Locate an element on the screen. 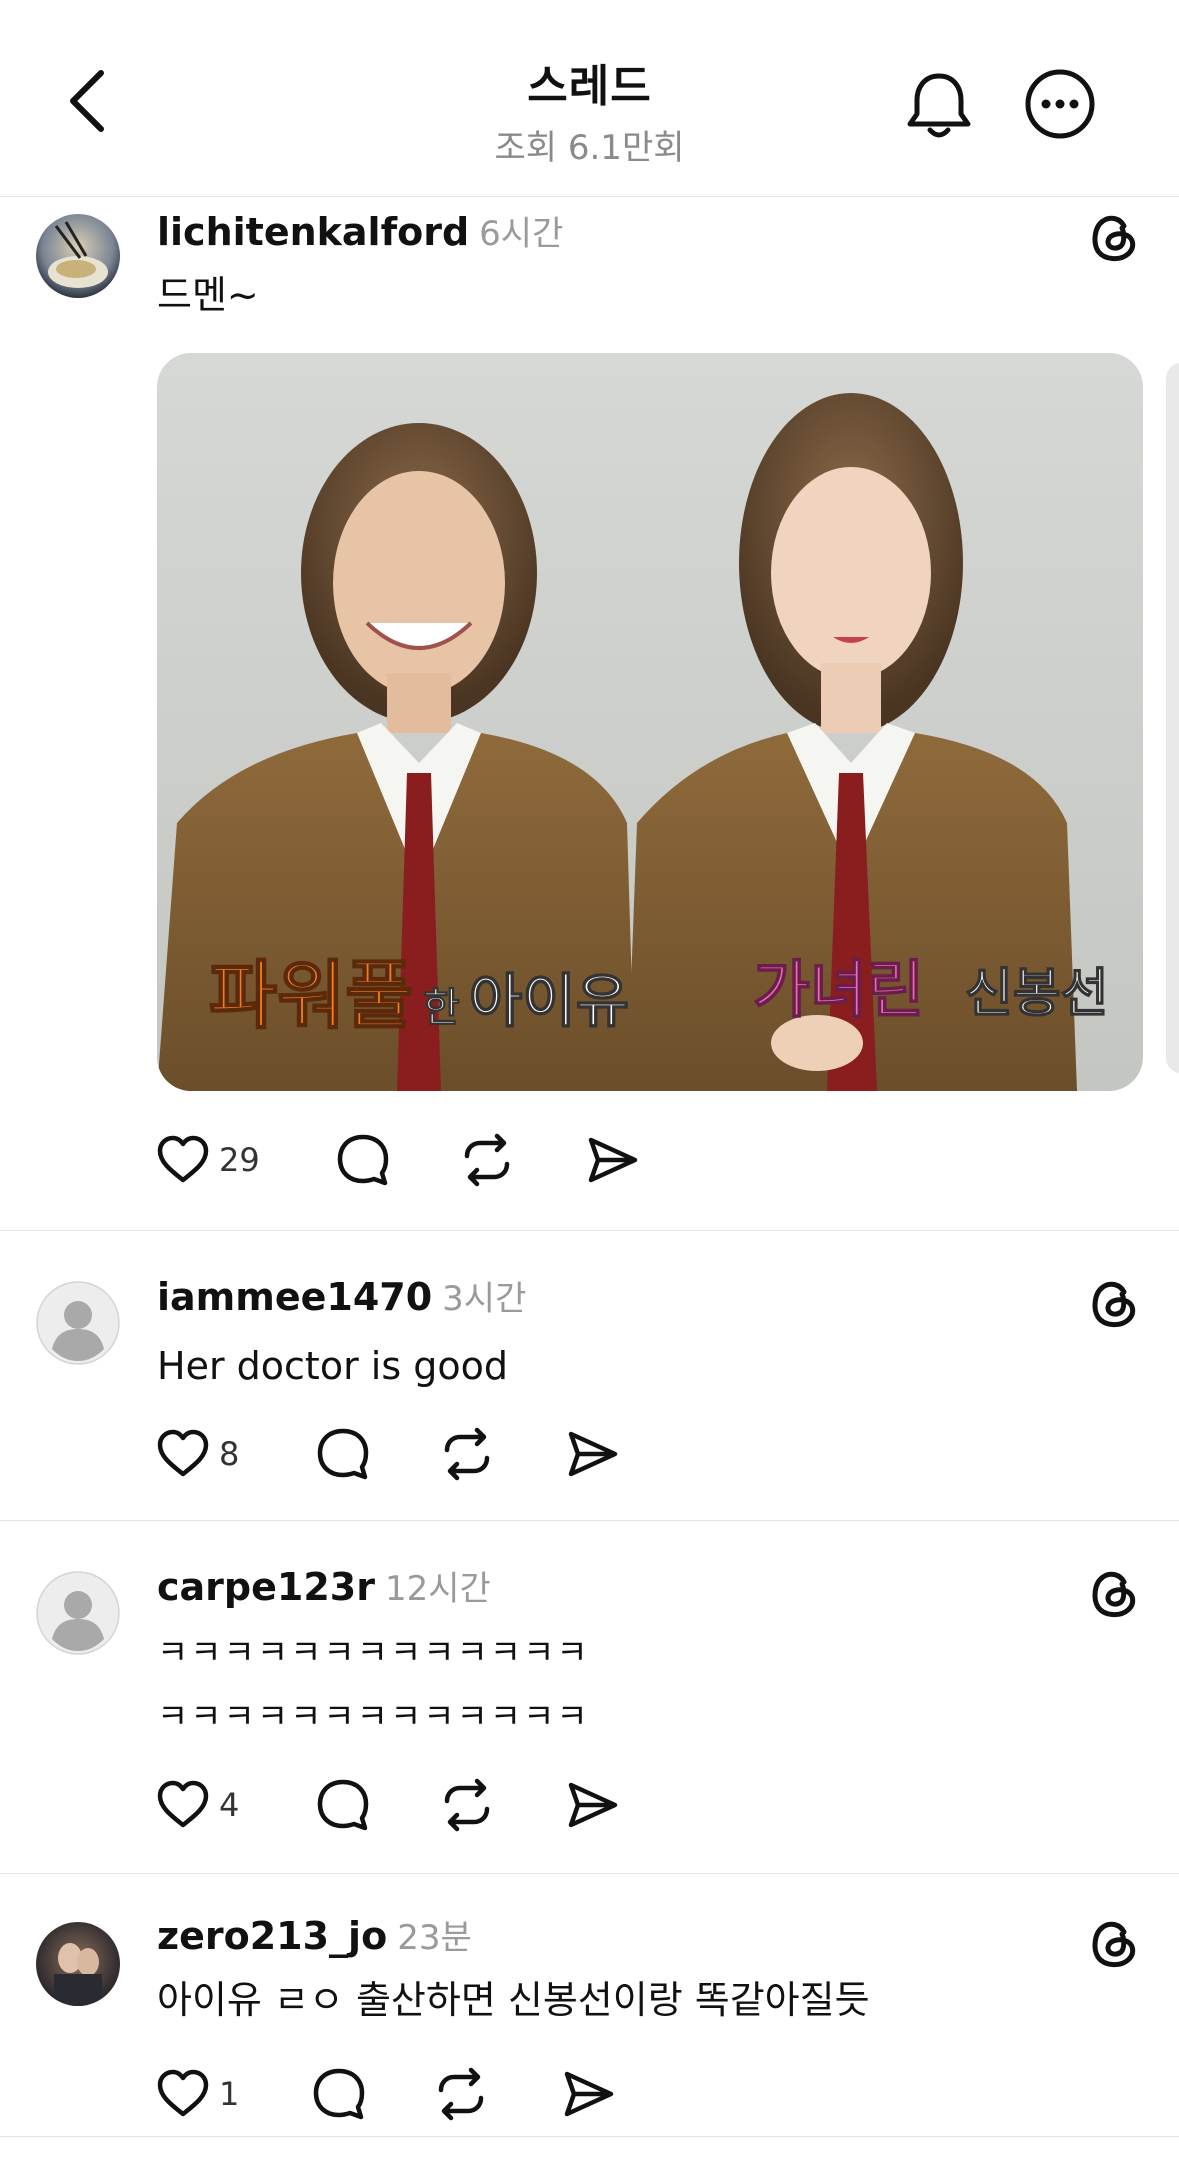 The width and height of the screenshot is (1179, 2165). post-text: 아이유 ㄹㅇ 출산하면 신봉선이랑 똑같아질듯 is located at coordinates (513, 2000).